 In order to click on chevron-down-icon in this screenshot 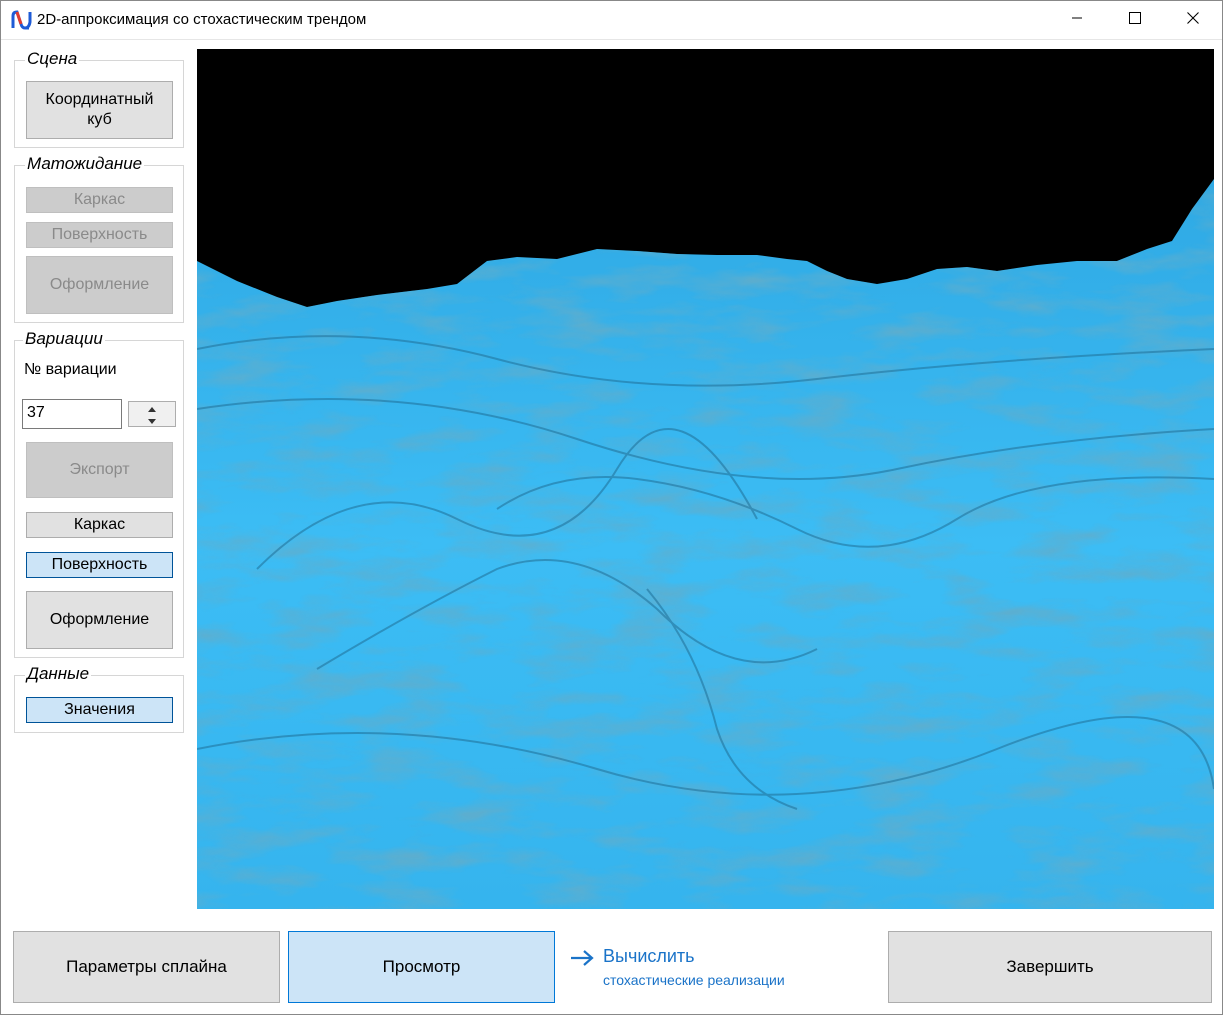, I will do `click(152, 420)`.